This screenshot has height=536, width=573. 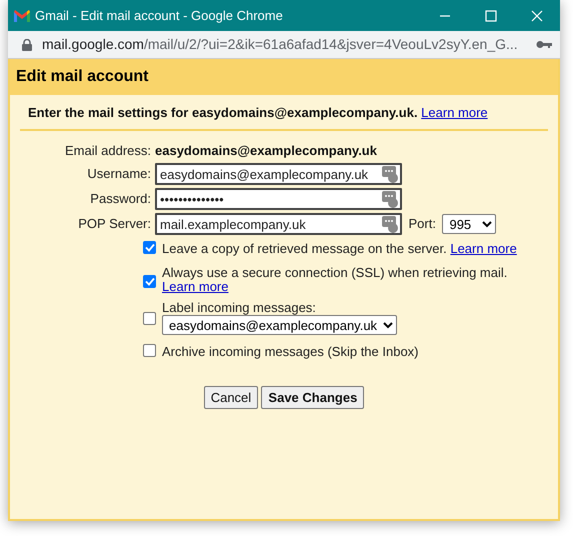 I want to click on option-label: Label incoming messages:, so click(x=239, y=308).